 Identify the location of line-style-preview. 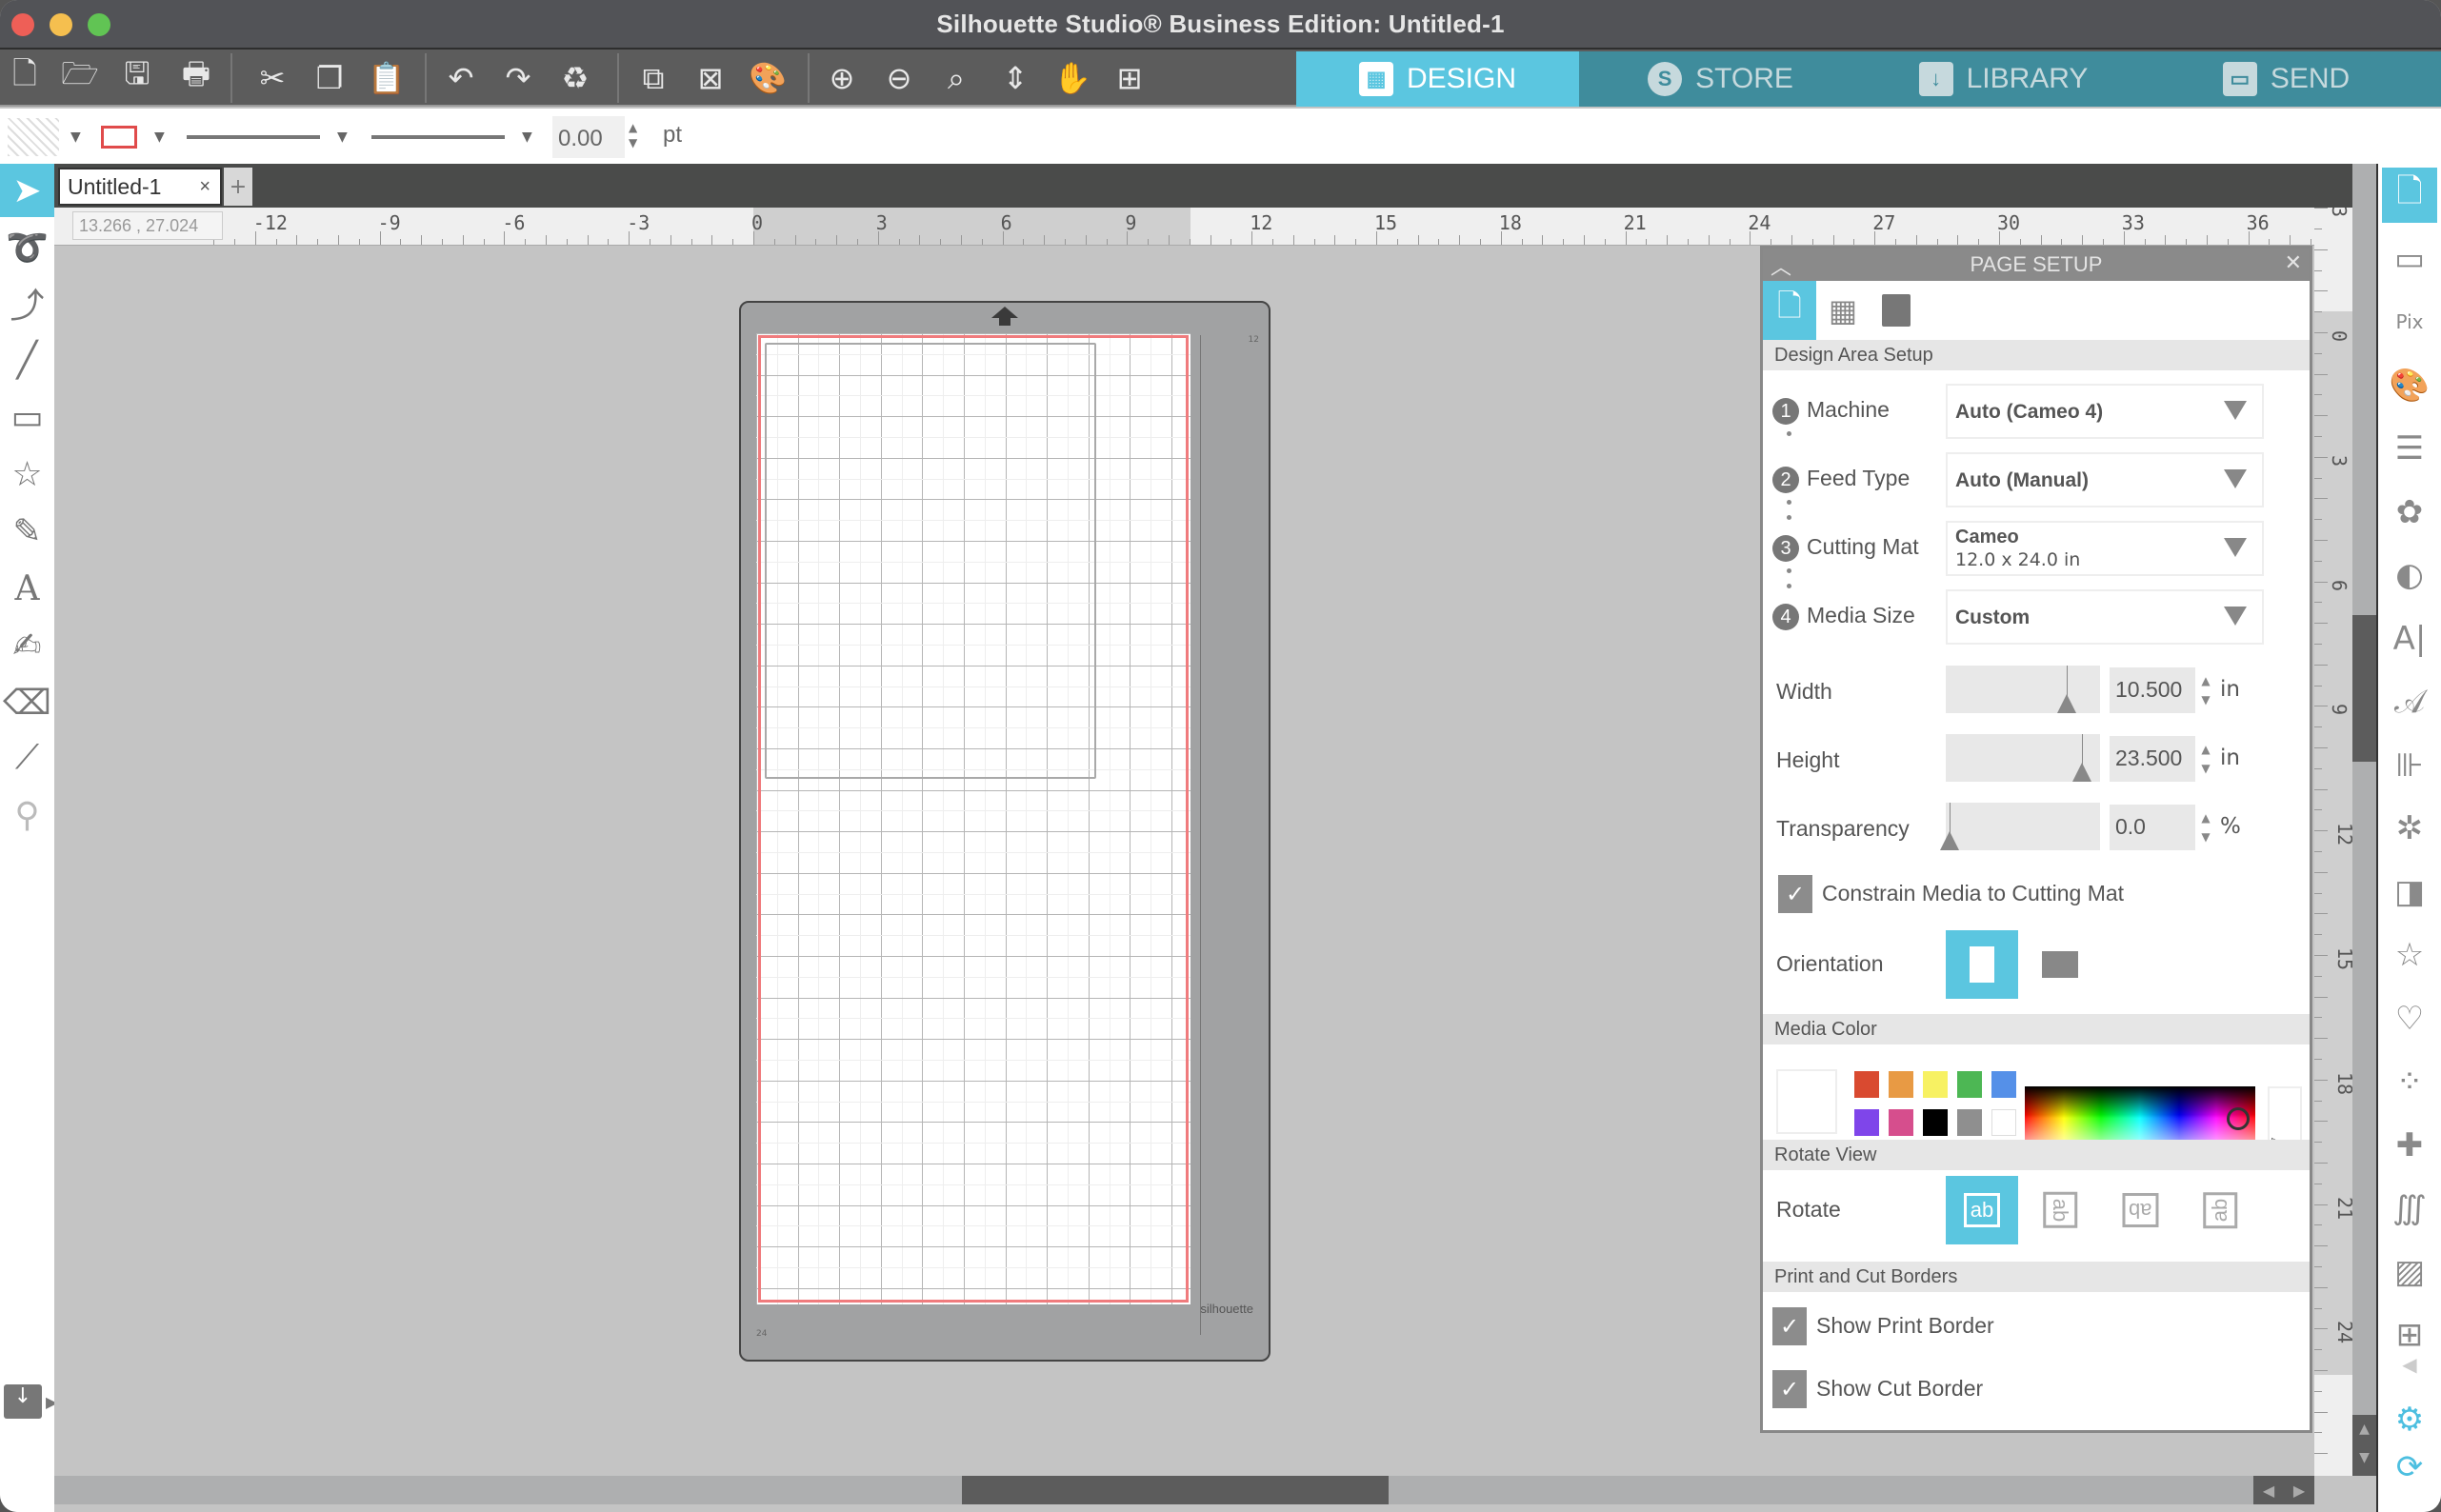
(253, 137).